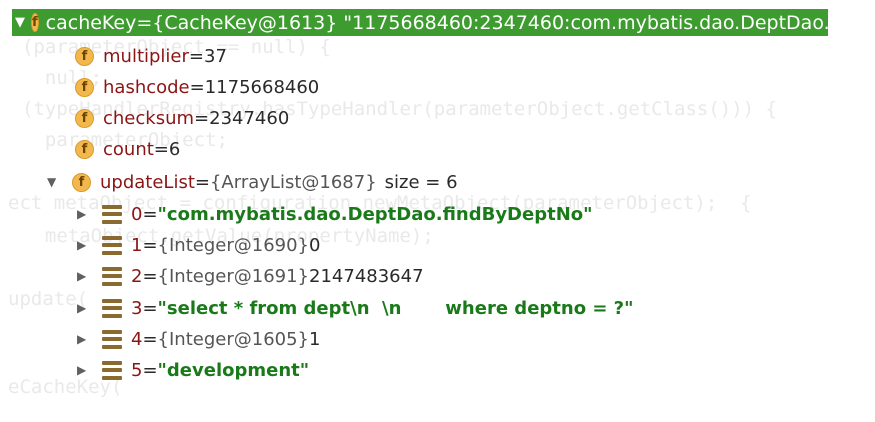  What do you see at coordinates (144, 22) in the screenshot?
I see `node-eq: =` at bounding box center [144, 22].